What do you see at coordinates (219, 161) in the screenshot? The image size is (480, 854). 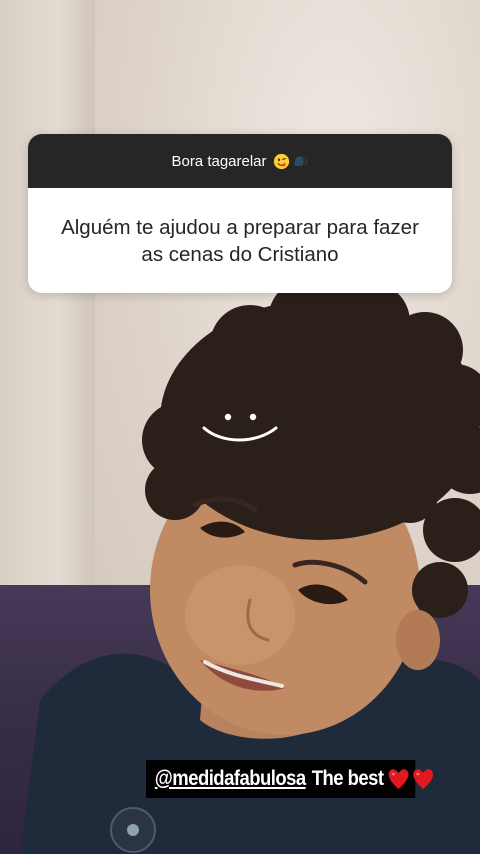 I see `question-sticker-title: Bora tagarelar` at bounding box center [219, 161].